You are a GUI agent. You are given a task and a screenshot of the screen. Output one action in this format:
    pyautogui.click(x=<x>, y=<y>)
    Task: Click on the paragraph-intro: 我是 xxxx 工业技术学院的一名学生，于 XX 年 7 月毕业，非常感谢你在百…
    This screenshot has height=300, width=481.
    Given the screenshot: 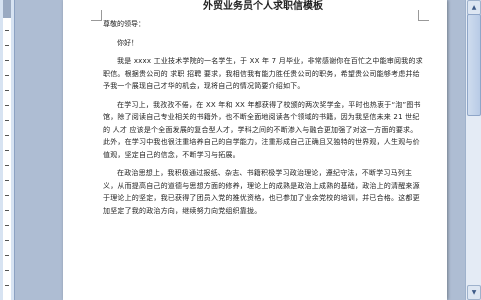 What is the action you would take?
    pyautogui.click(x=263, y=73)
    